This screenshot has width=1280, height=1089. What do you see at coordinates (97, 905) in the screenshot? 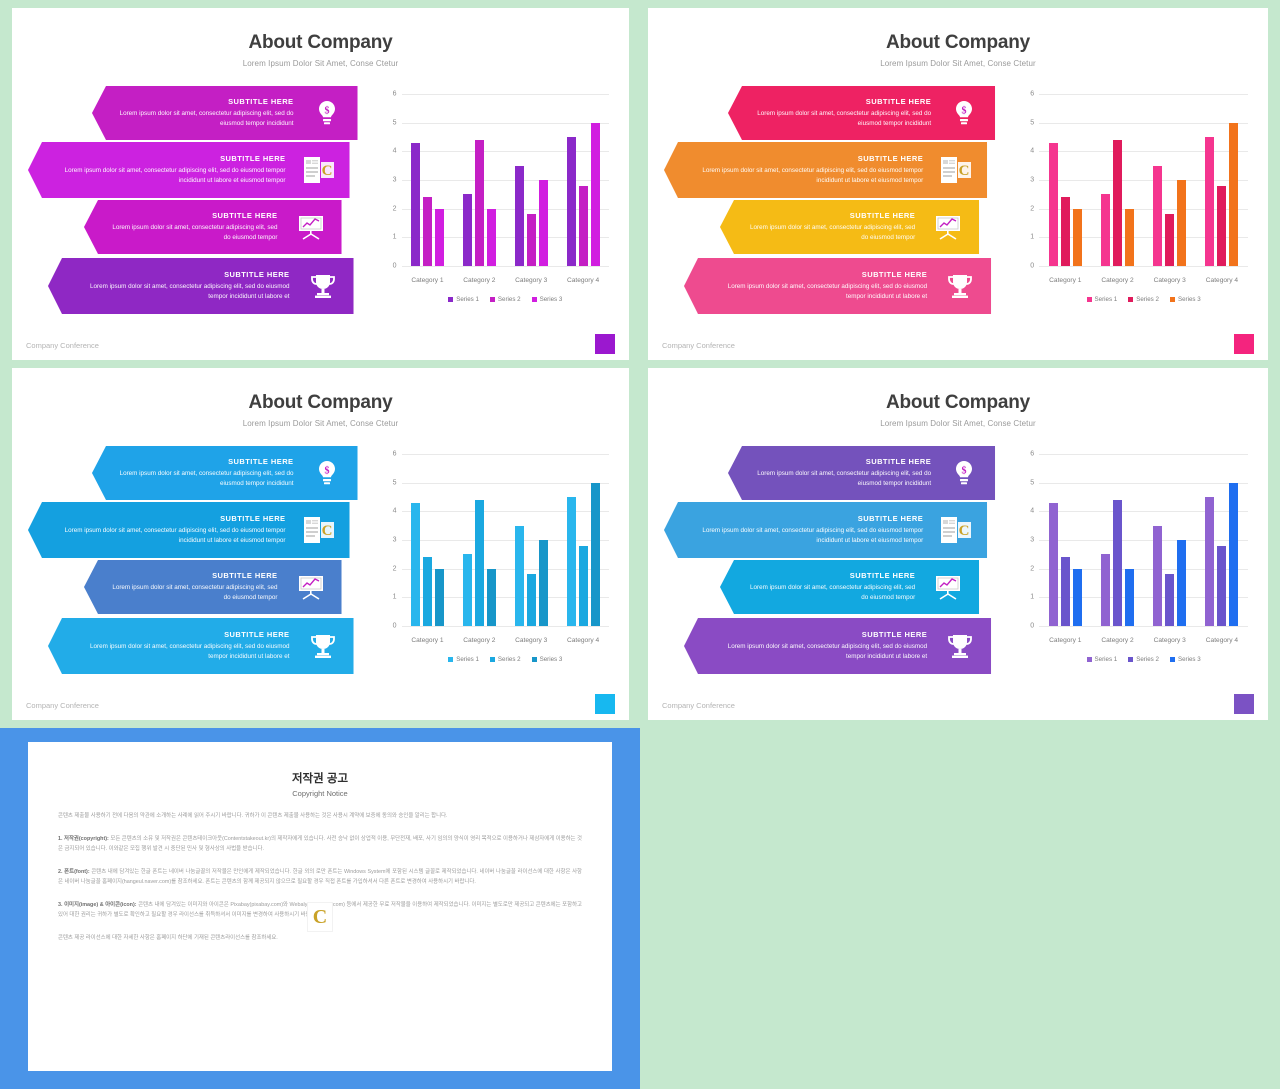
I see `paragraph-heading: 3. 이미지(image) & 아이콘(icon):` at bounding box center [97, 905].